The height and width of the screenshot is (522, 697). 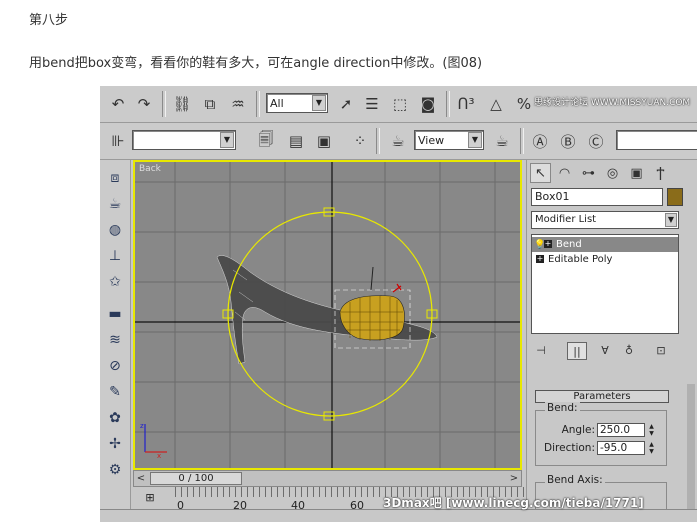 What do you see at coordinates (651, 430) in the screenshot?
I see `angle-spinner-arrows: ▲ ▼` at bounding box center [651, 430].